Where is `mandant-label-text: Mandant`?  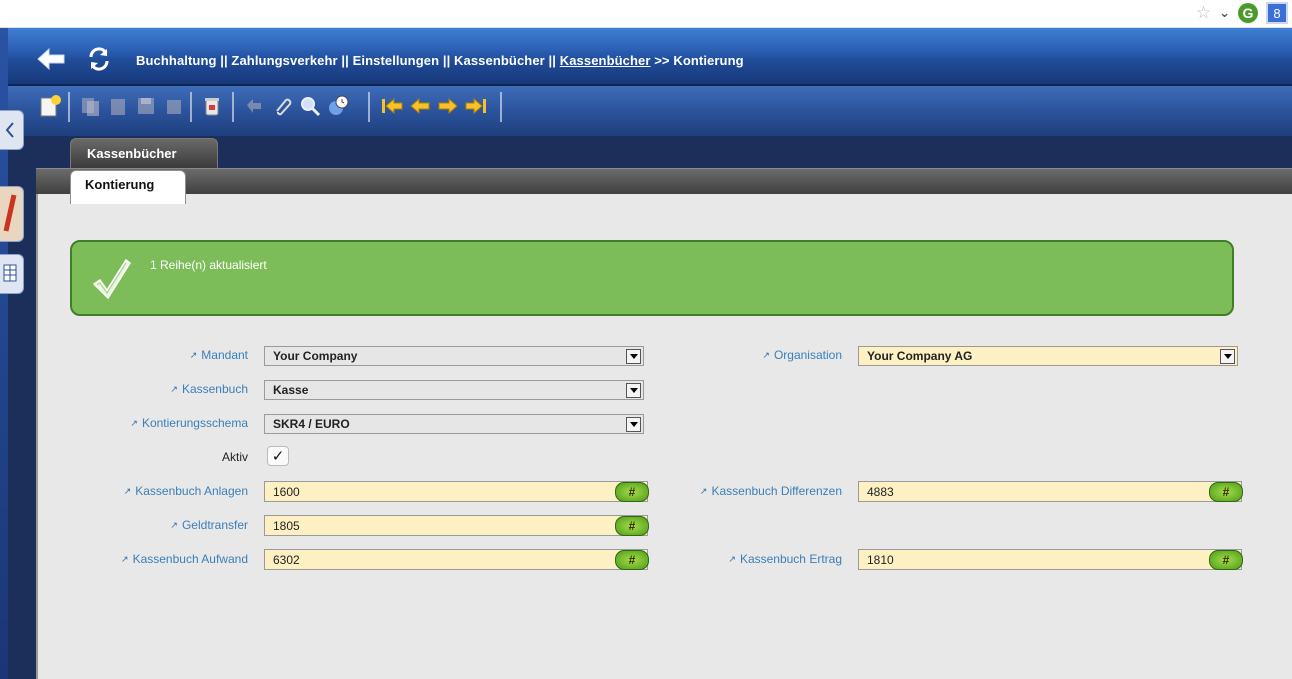 mandant-label-text: Mandant is located at coordinates (224, 355).